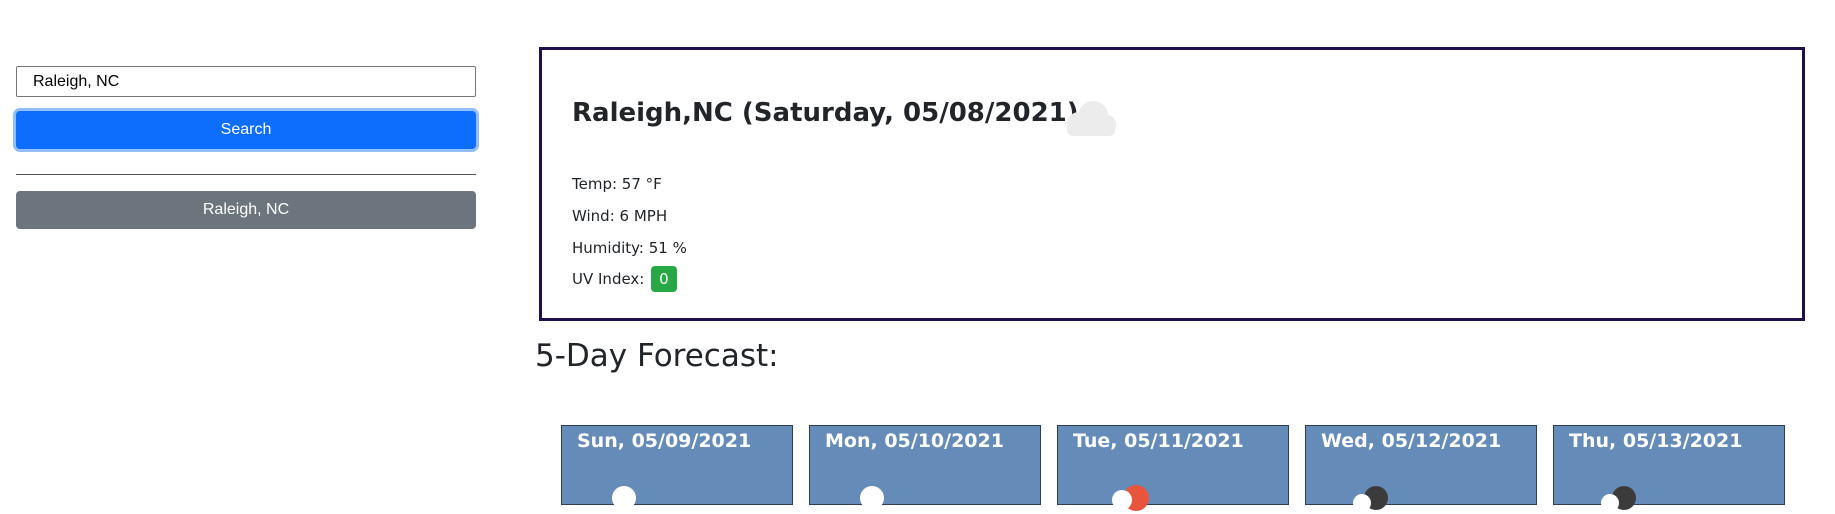 The image size is (1835, 514). I want to click on cloud-icon, so click(1091, 118).